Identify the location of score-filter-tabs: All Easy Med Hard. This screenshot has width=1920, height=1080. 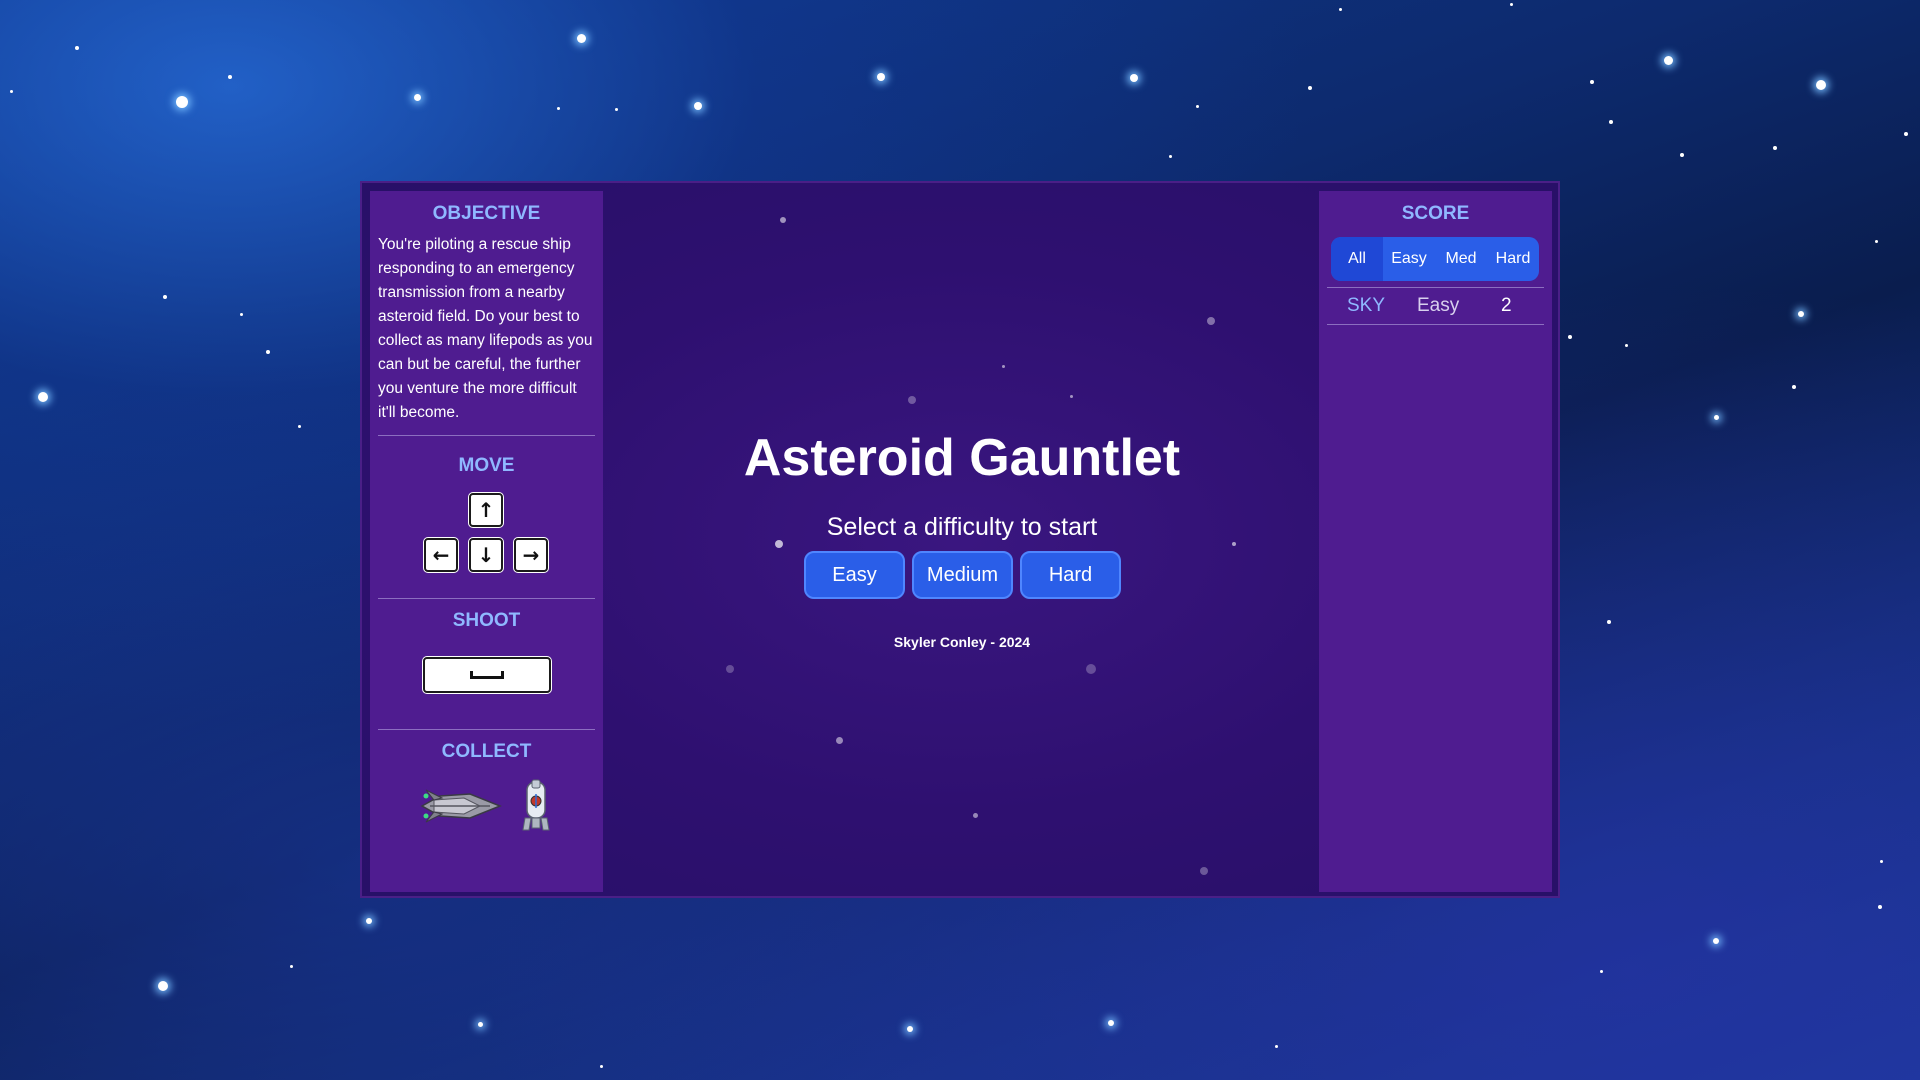
(1435, 259).